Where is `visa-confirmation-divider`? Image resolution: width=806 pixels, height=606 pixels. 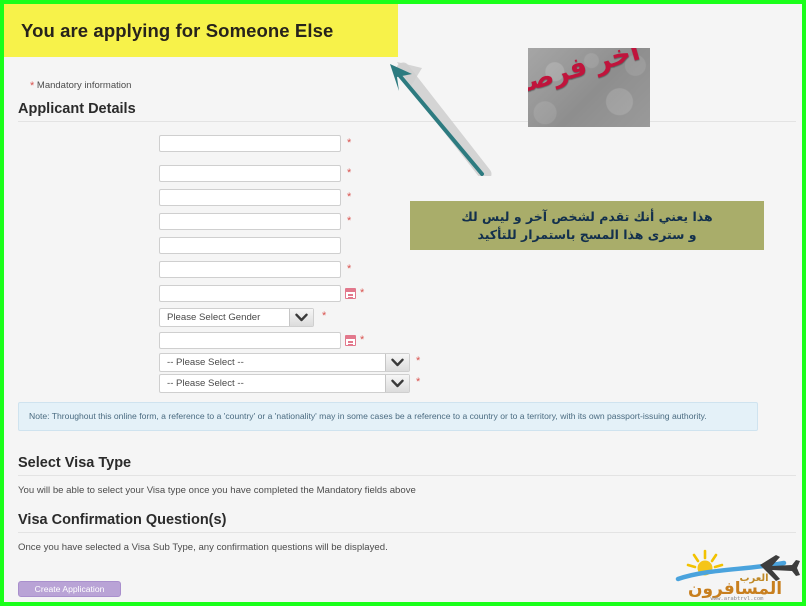
visa-confirmation-divider is located at coordinates (407, 532).